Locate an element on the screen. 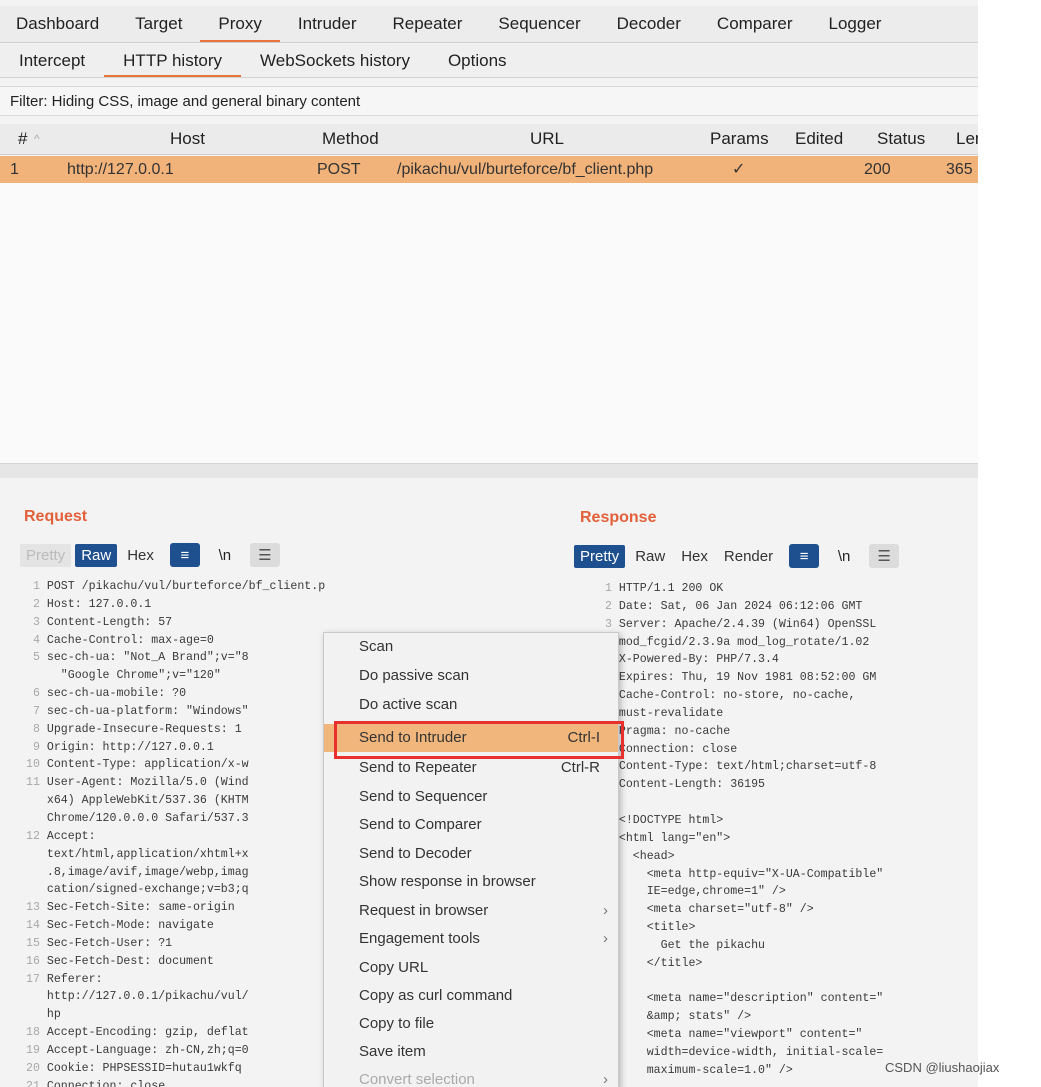 The height and width of the screenshot is (1087, 1041). response-line: Get the pikachu is located at coordinates (788, 946).